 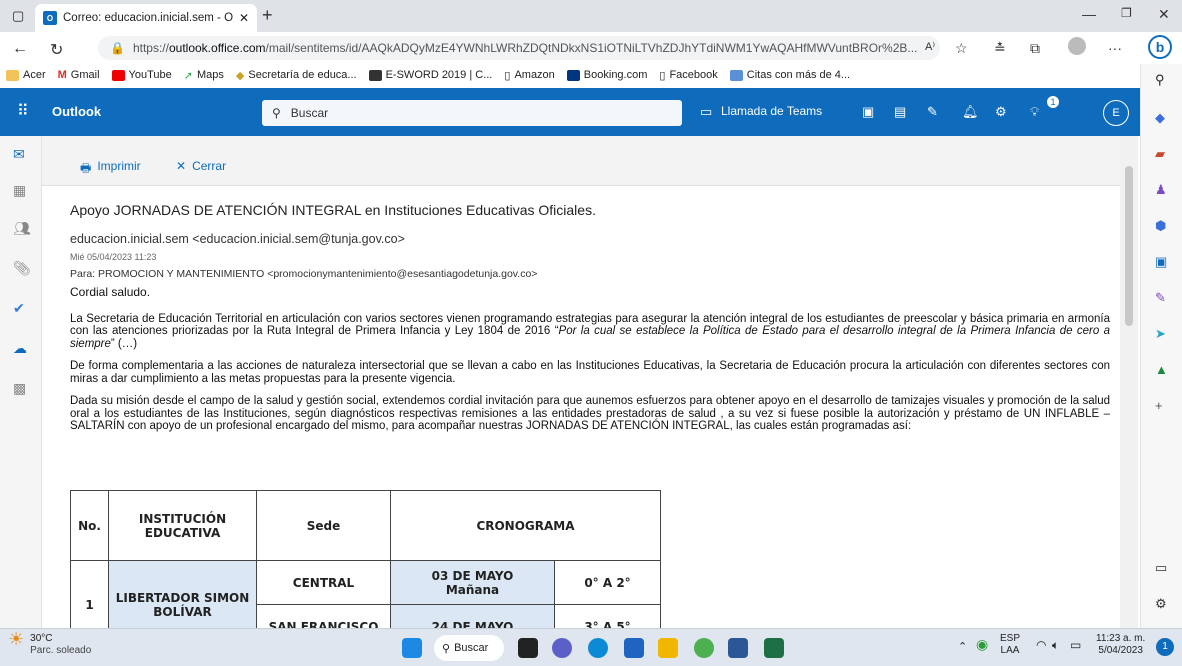 What do you see at coordinates (244, 18) in the screenshot?
I see `close-tab-icon: ✕` at bounding box center [244, 18].